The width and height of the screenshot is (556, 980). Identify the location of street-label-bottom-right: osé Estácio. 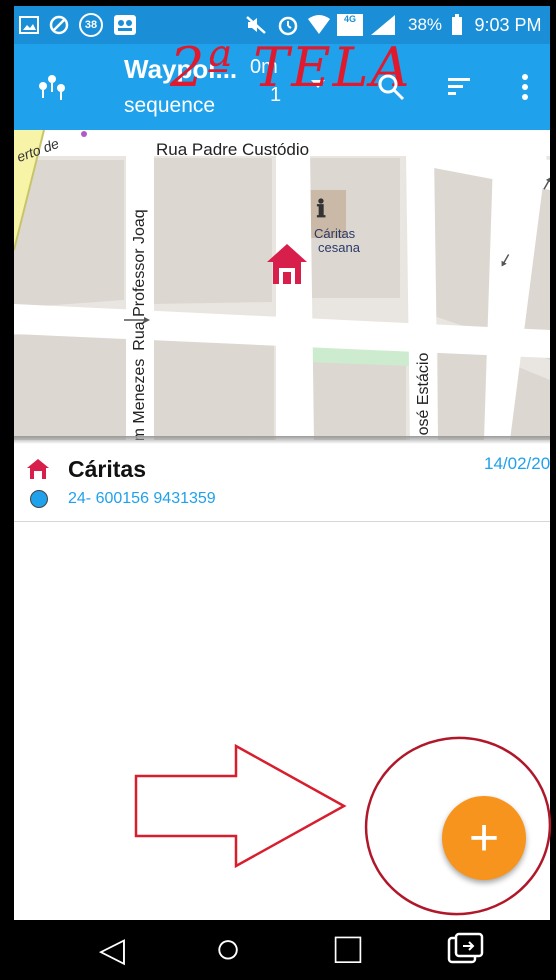
(423, 394).